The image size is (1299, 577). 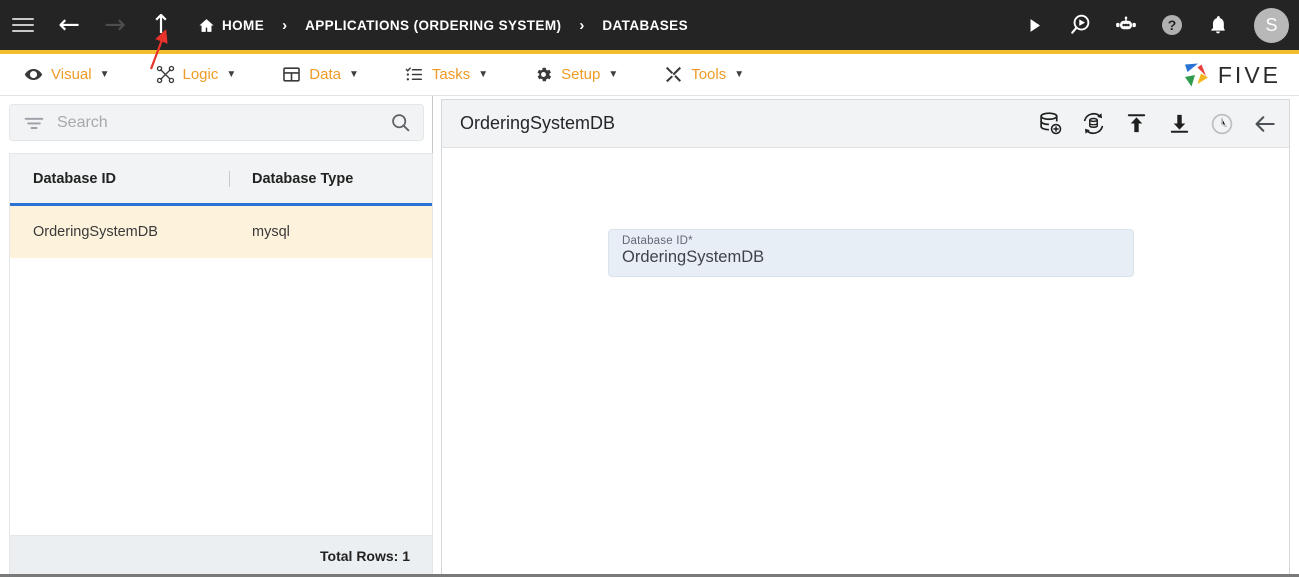 I want to click on forward-button: →, so click(x=115, y=25).